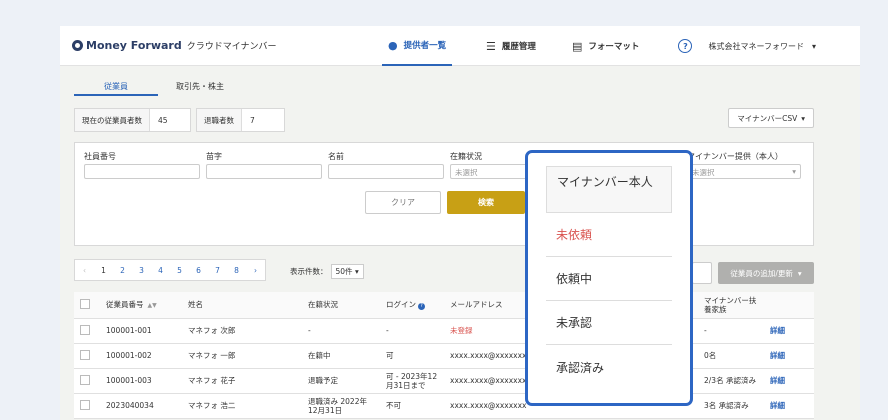  Describe the element at coordinates (174, 45) in the screenshot. I see `logo: Money Forward クラウドマイナンバー` at that location.